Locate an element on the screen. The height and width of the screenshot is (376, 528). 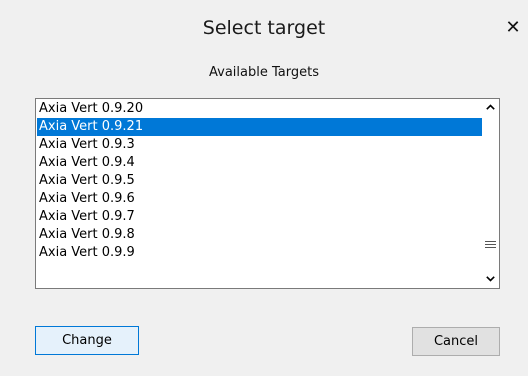
list-item: Axia Vert 0.9.20 is located at coordinates (264, 109).